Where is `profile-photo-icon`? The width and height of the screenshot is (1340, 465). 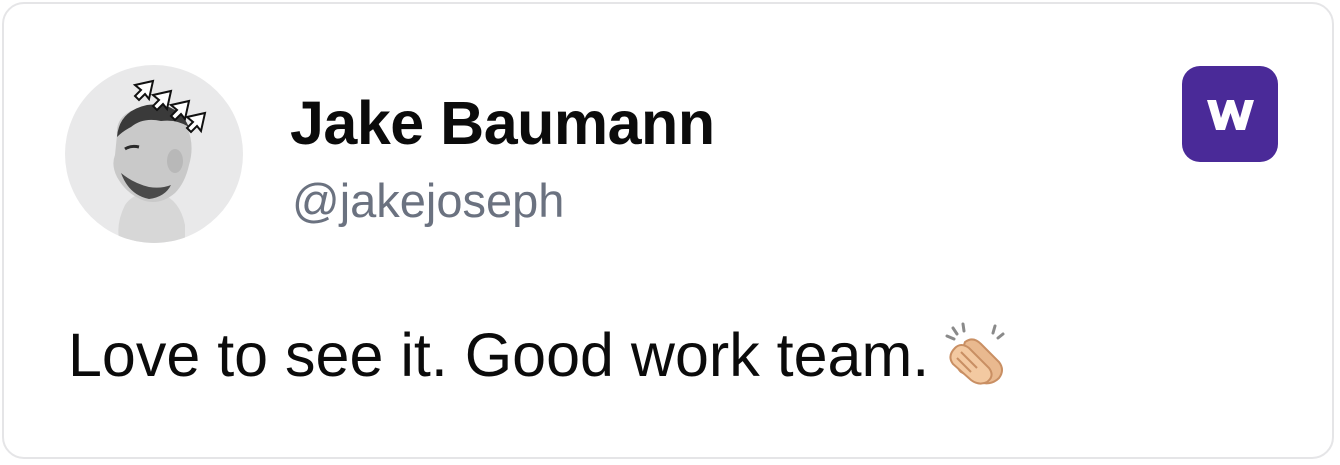
profile-photo-icon is located at coordinates (160, 161).